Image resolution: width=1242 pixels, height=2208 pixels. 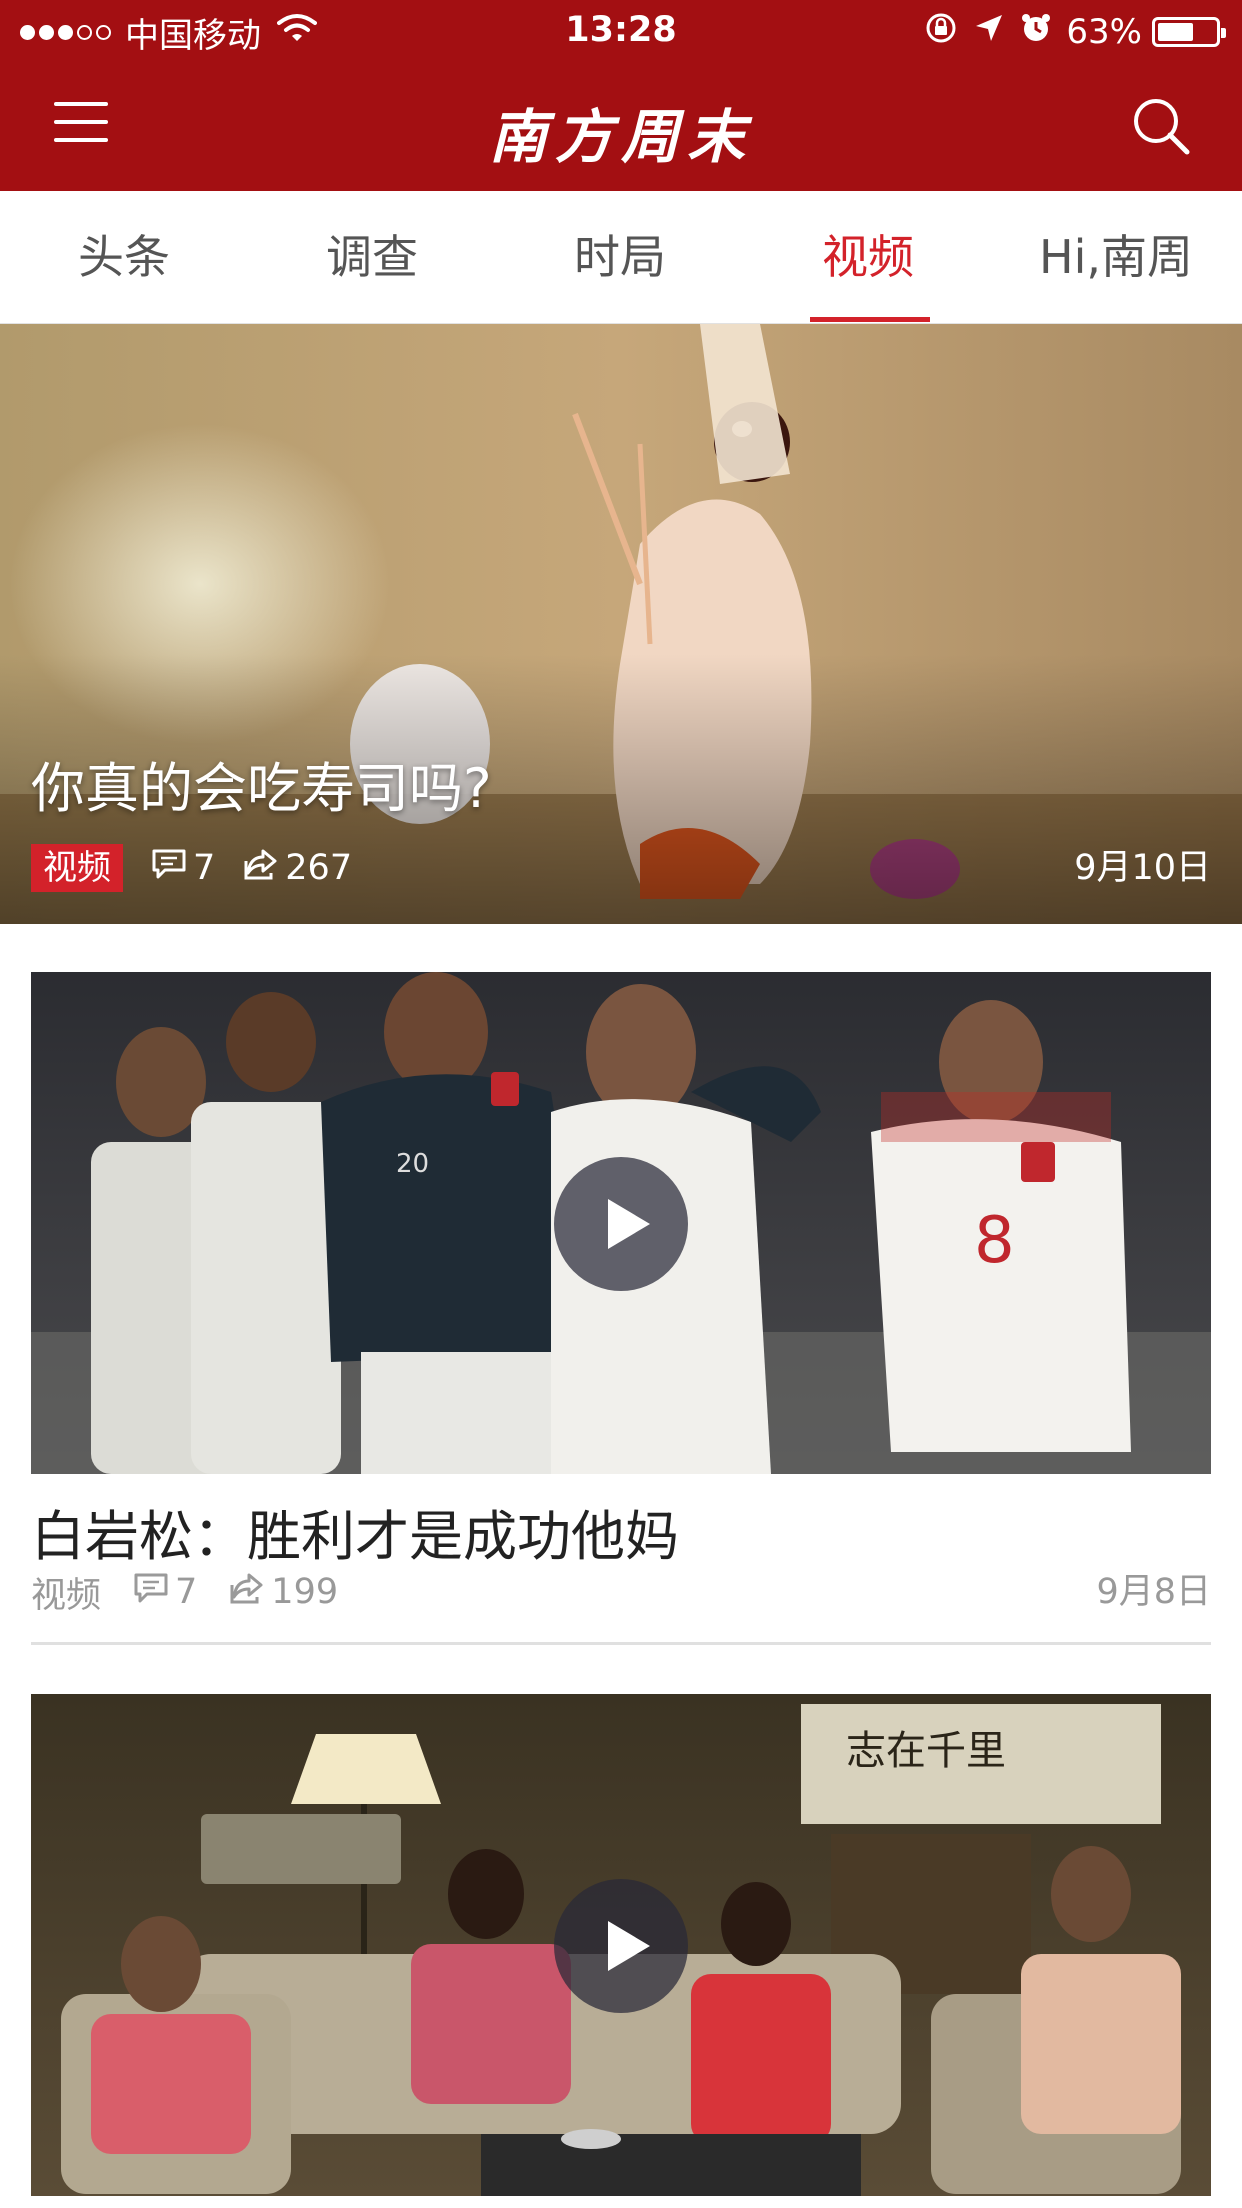 What do you see at coordinates (66, 1595) in the screenshot?
I see `article-category: 视频` at bounding box center [66, 1595].